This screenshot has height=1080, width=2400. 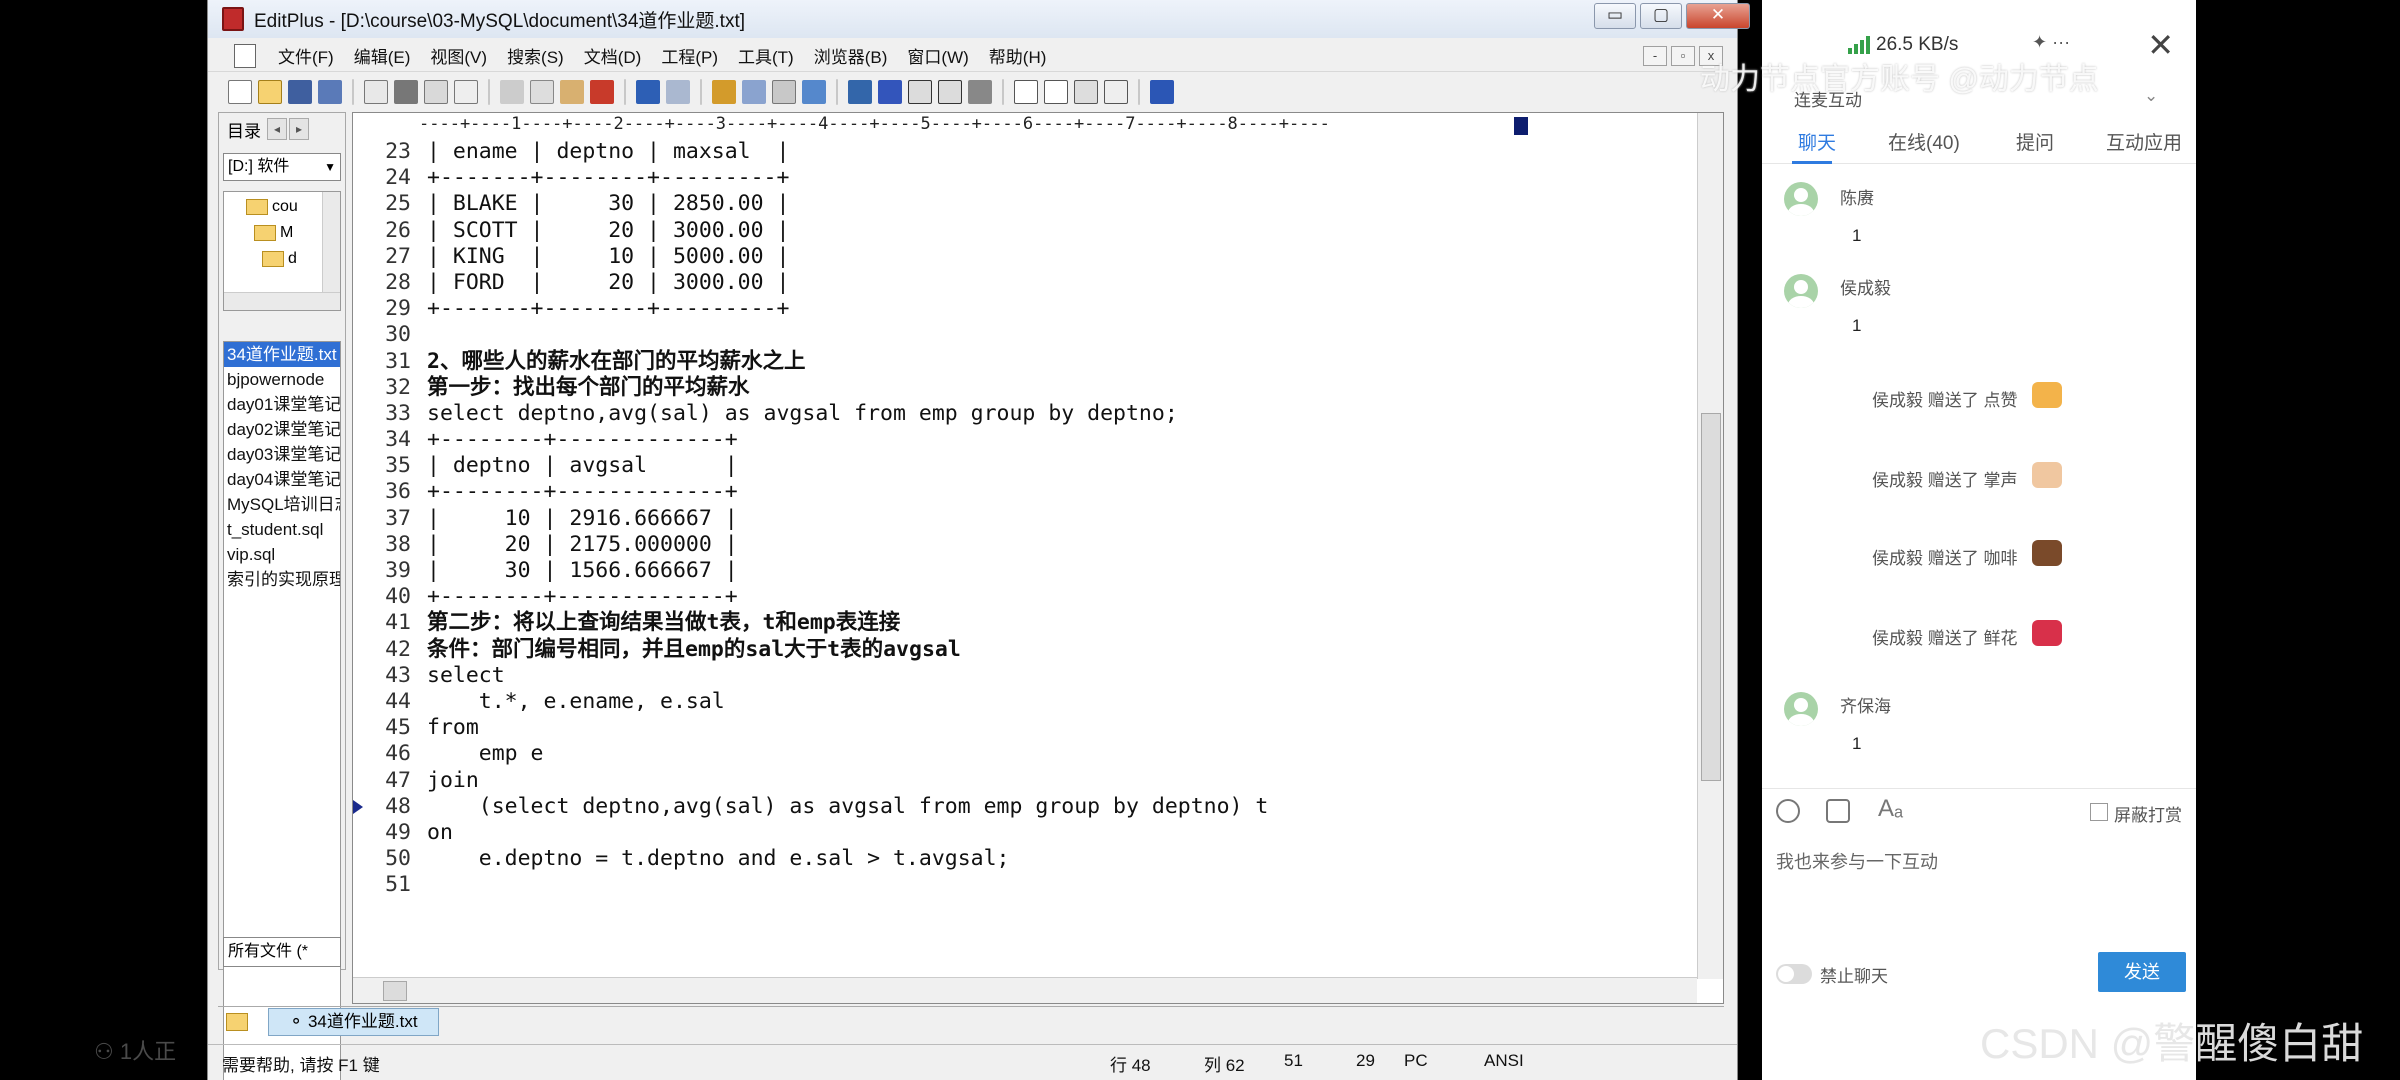 What do you see at coordinates (1116, 92) in the screenshot?
I see `browser-icon` at bounding box center [1116, 92].